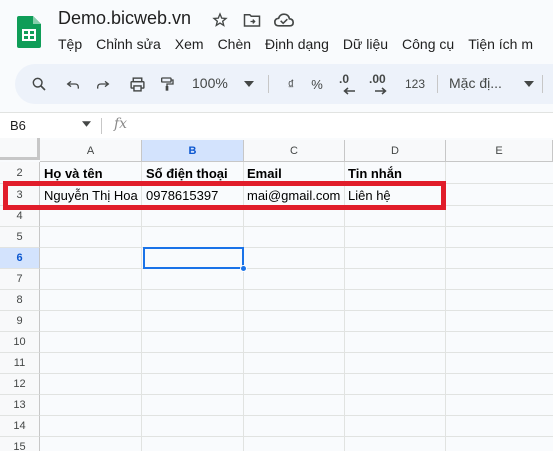 This screenshot has width=553, height=451. I want to click on cloud-saved-icon, so click(284, 20).